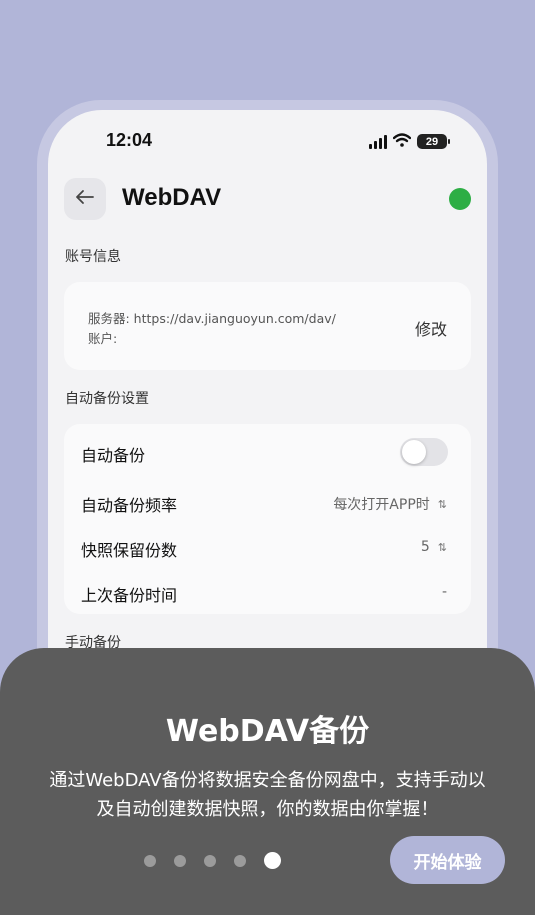 Image resolution: width=535 pixels, height=915 pixels. What do you see at coordinates (267, 592) in the screenshot?
I see `setting-row-last-backup: 上次备份时间 -` at bounding box center [267, 592].